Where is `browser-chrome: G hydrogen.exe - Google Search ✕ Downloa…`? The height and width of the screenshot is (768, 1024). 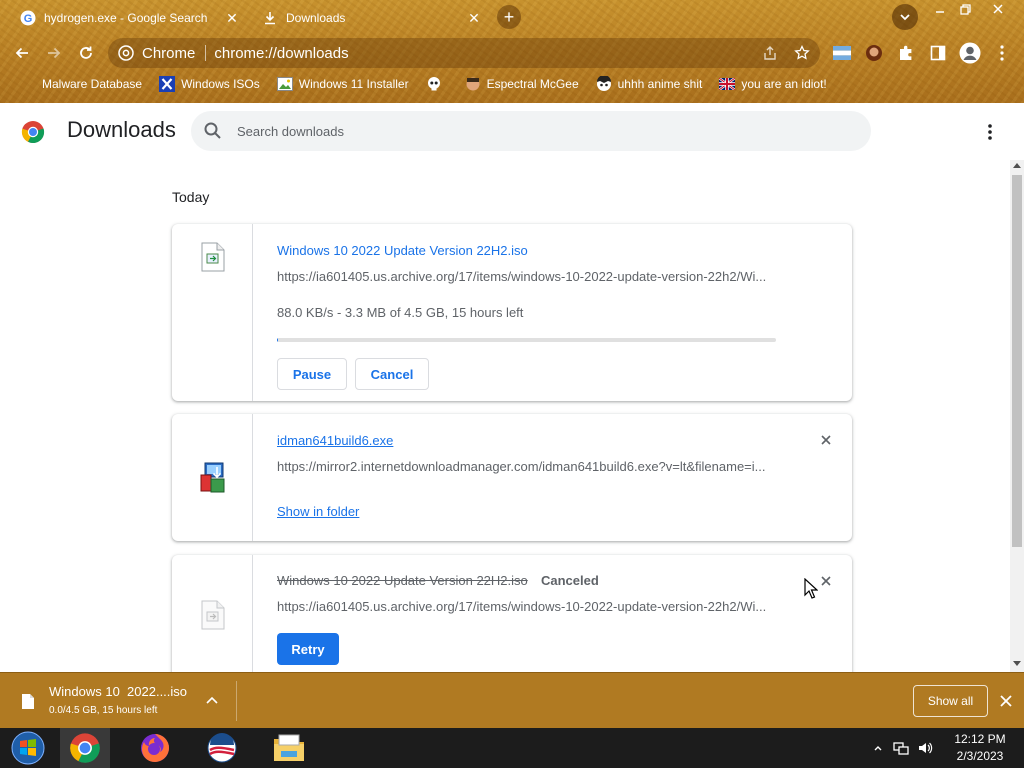
browser-chrome: G hydrogen.exe - Google Search ✕ Downloa… is located at coordinates (512, 51).